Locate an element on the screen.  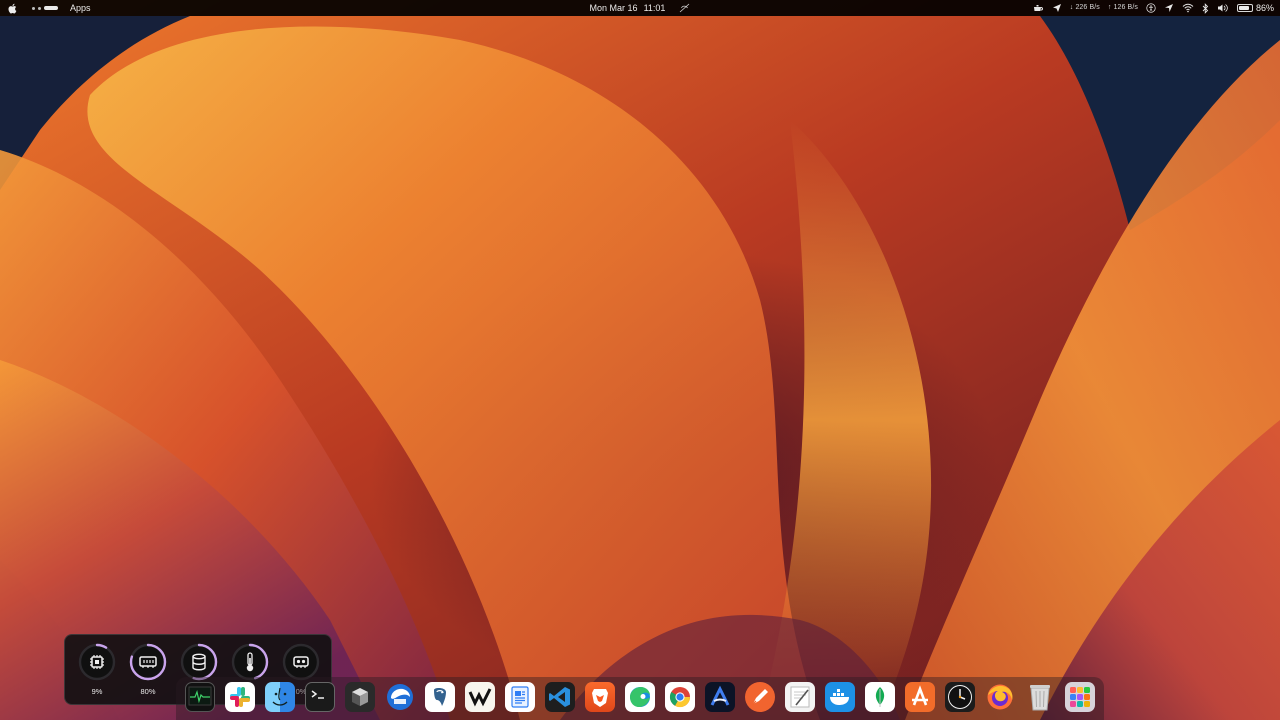
app-menu-label: Apps is located at coordinates (80, 8).